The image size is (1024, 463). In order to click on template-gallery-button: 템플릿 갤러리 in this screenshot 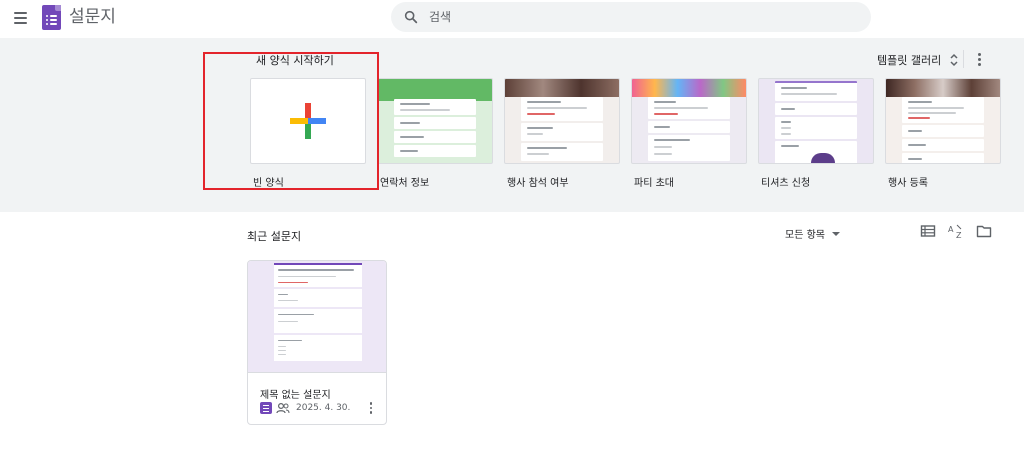, I will do `click(918, 60)`.